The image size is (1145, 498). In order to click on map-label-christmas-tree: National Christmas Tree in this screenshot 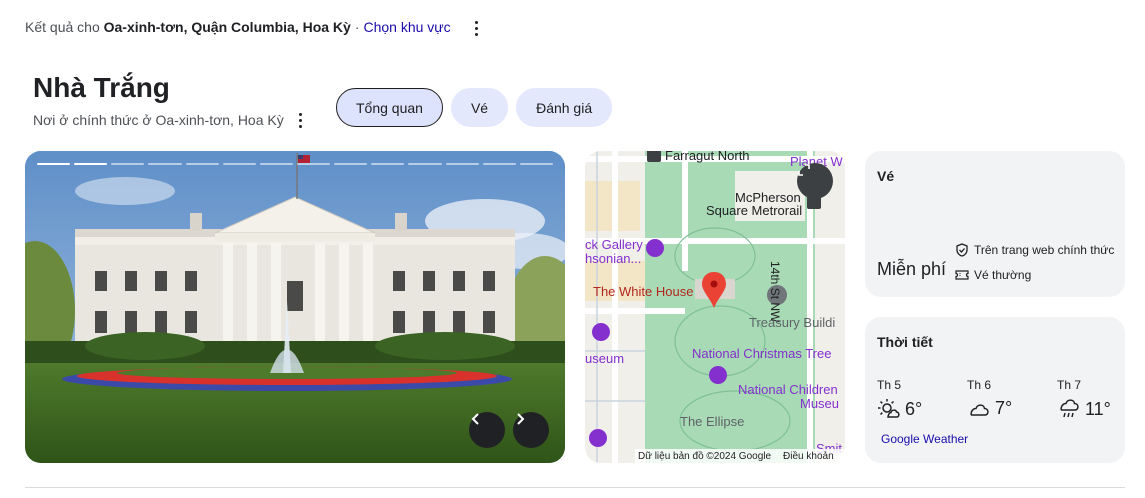, I will do `click(762, 353)`.